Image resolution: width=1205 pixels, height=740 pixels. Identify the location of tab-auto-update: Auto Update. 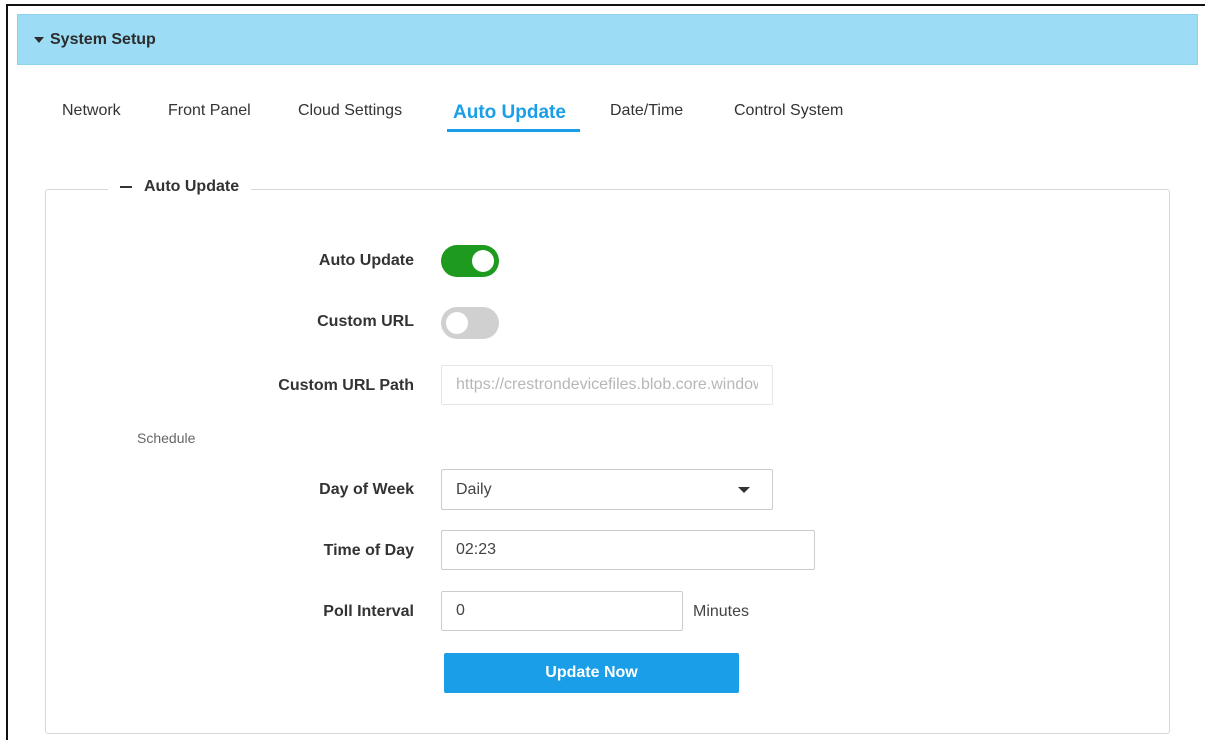
(509, 113).